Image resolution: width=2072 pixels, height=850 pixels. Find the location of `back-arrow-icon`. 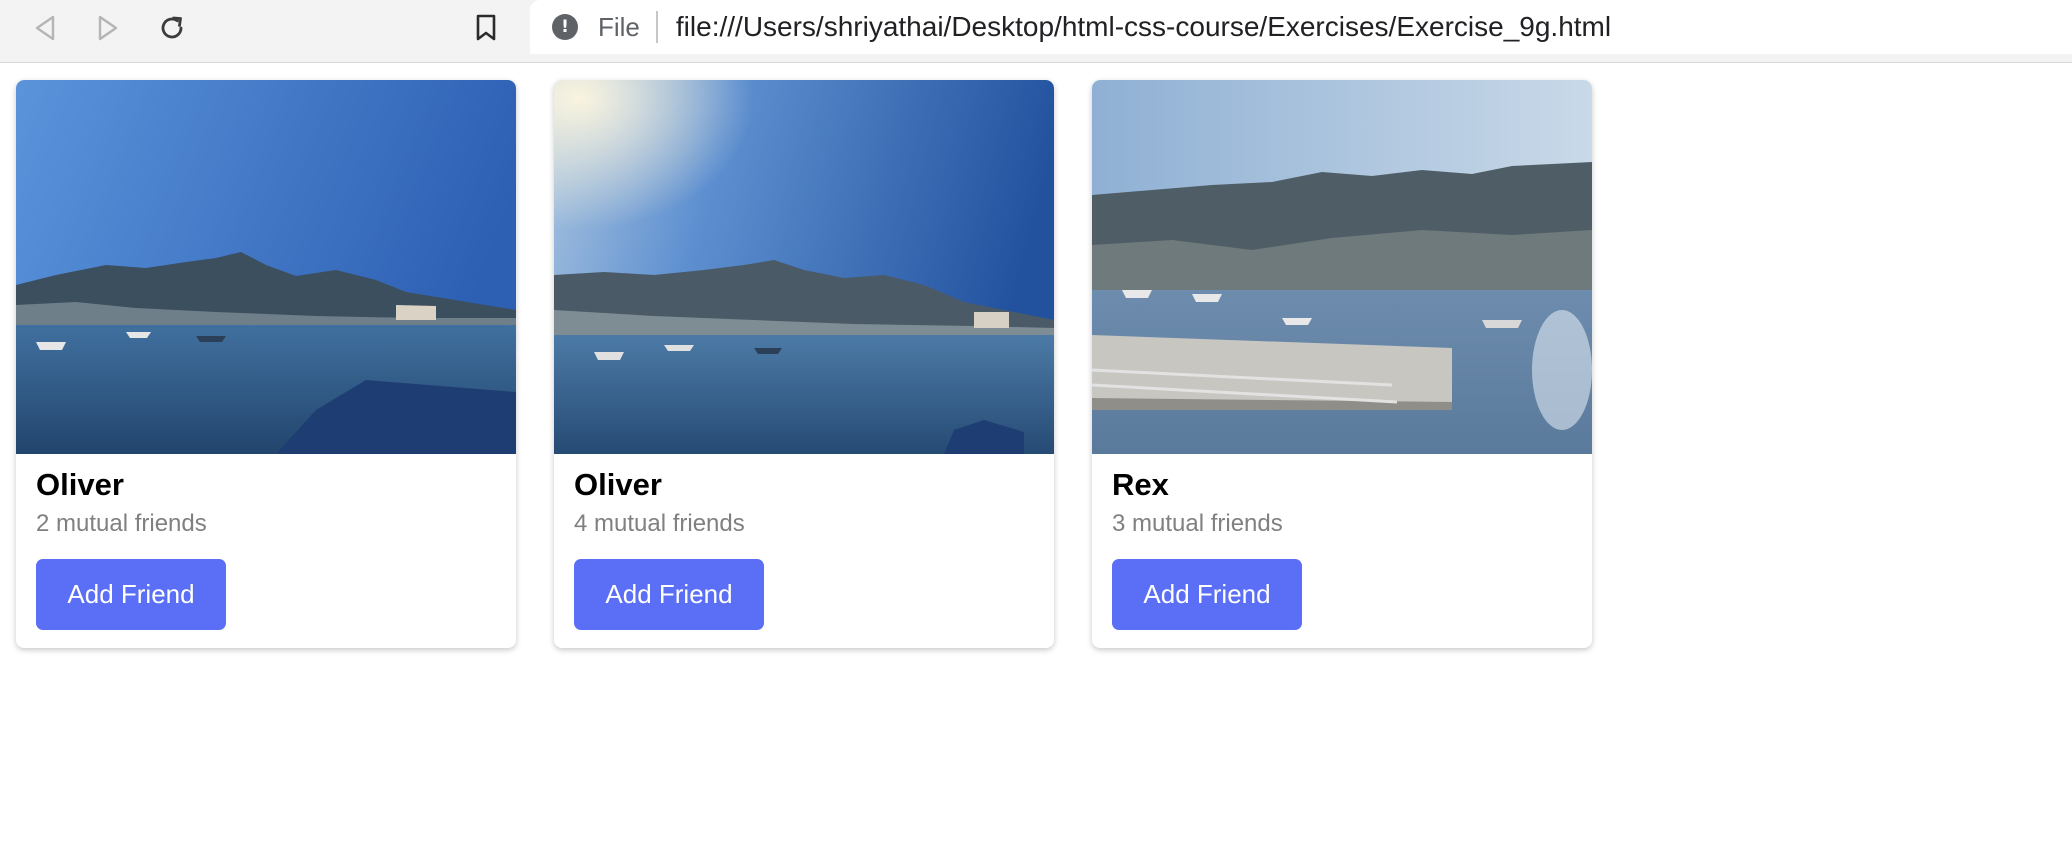

back-arrow-icon is located at coordinates (45, 28).